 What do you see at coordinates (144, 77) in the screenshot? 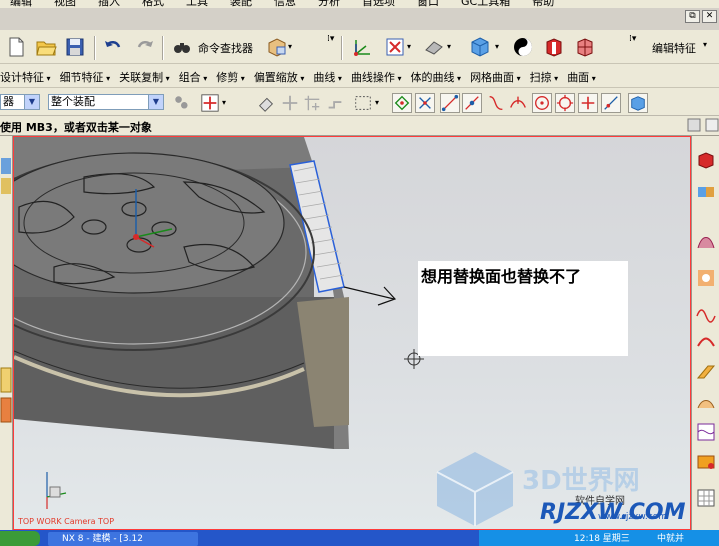
I see `feature-menu-item: 关联复制` at bounding box center [144, 77].